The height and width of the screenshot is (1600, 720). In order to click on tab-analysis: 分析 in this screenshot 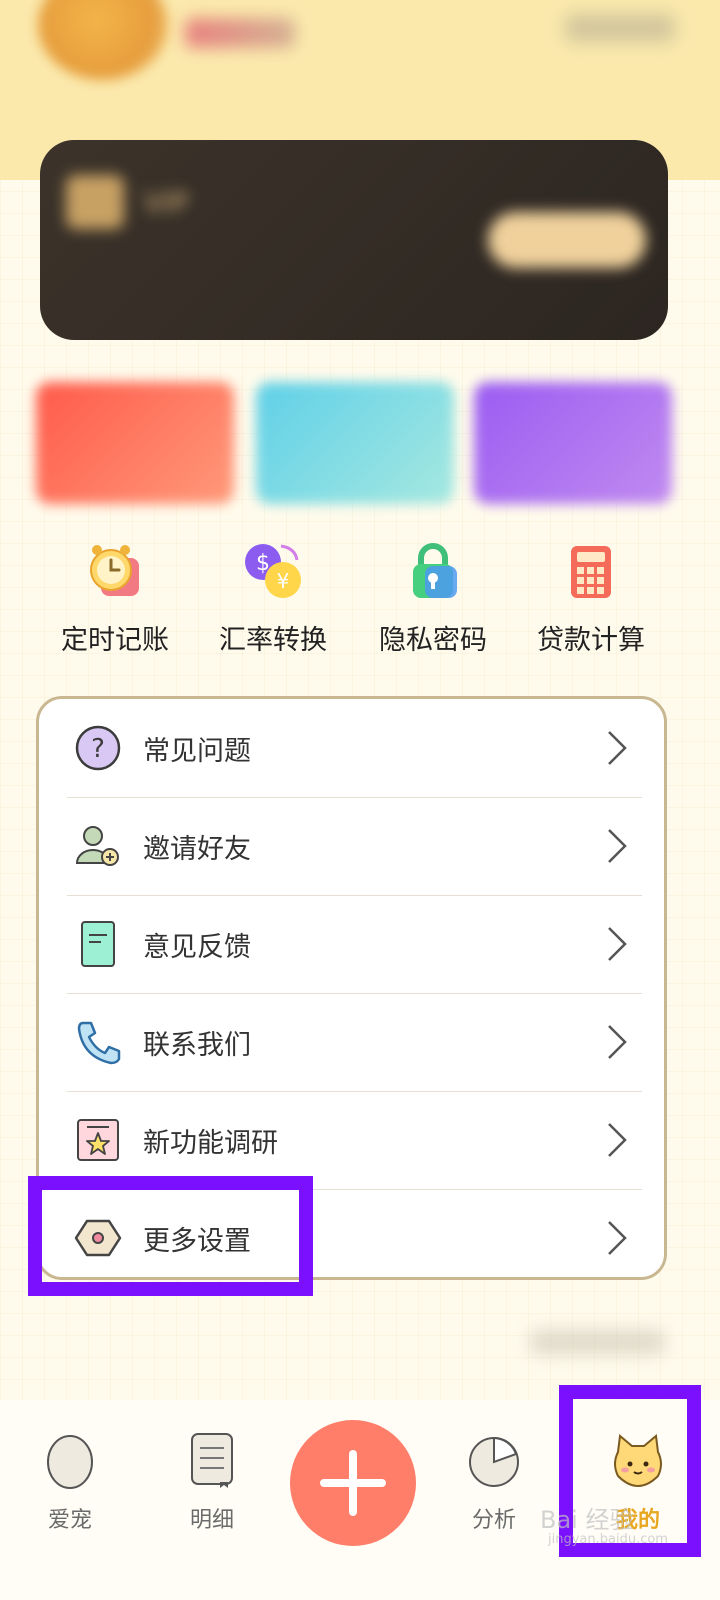, I will do `click(494, 1482)`.